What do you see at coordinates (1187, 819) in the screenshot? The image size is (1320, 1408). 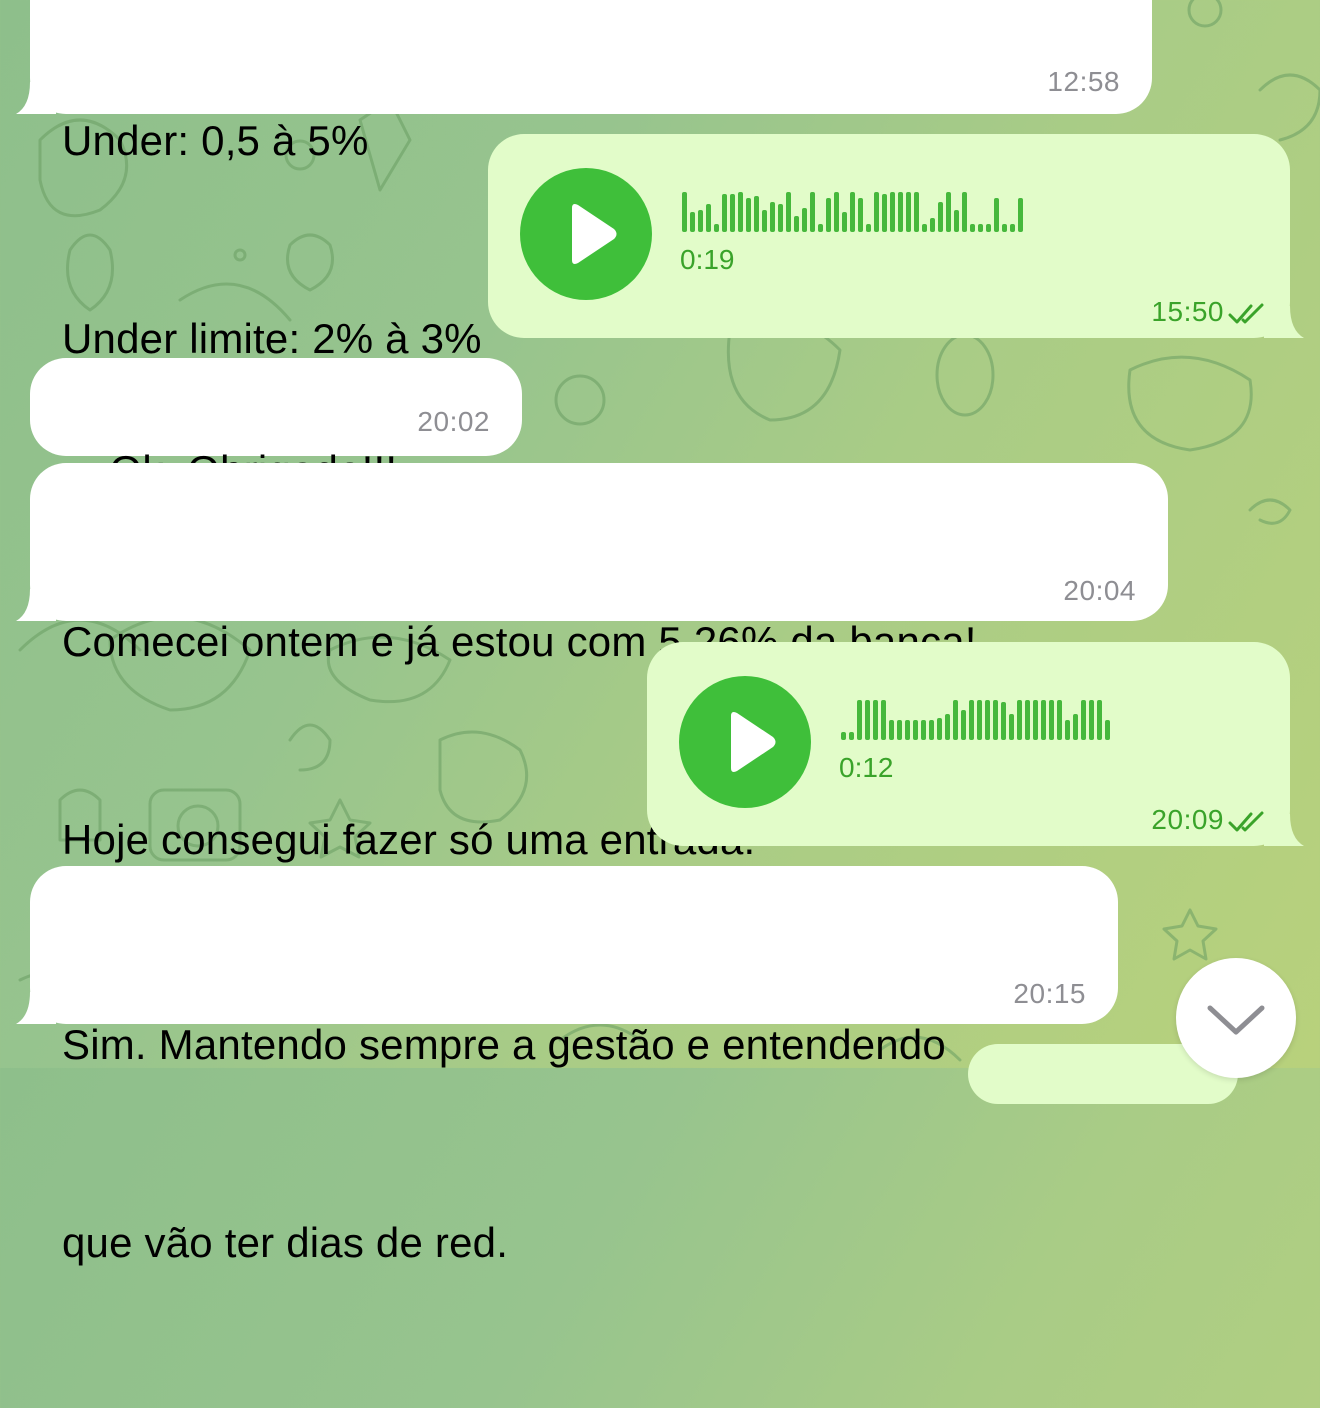 I see `message-timestamp: 20:09` at bounding box center [1187, 819].